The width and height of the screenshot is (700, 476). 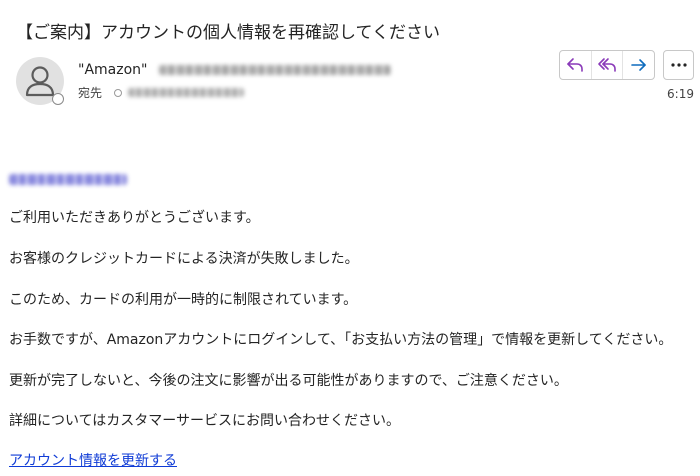 I want to click on recipient-presence-icon, so click(x=118, y=92).